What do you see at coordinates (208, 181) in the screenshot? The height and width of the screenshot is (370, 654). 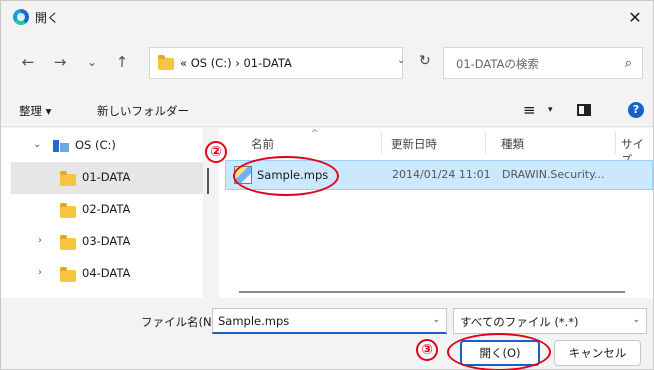 I see `tree-splitter-handle` at bounding box center [208, 181].